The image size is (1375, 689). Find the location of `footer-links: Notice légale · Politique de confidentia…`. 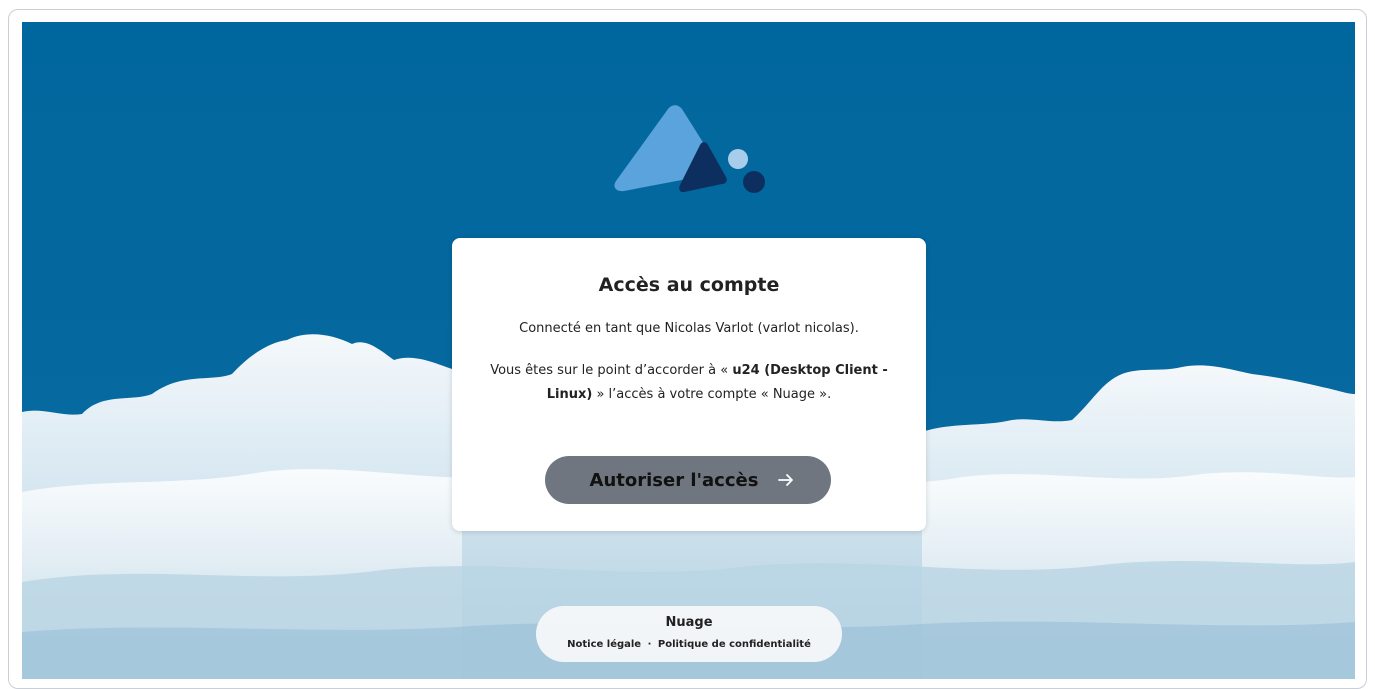

footer-links: Notice légale · Politique de confidentia… is located at coordinates (689, 644).